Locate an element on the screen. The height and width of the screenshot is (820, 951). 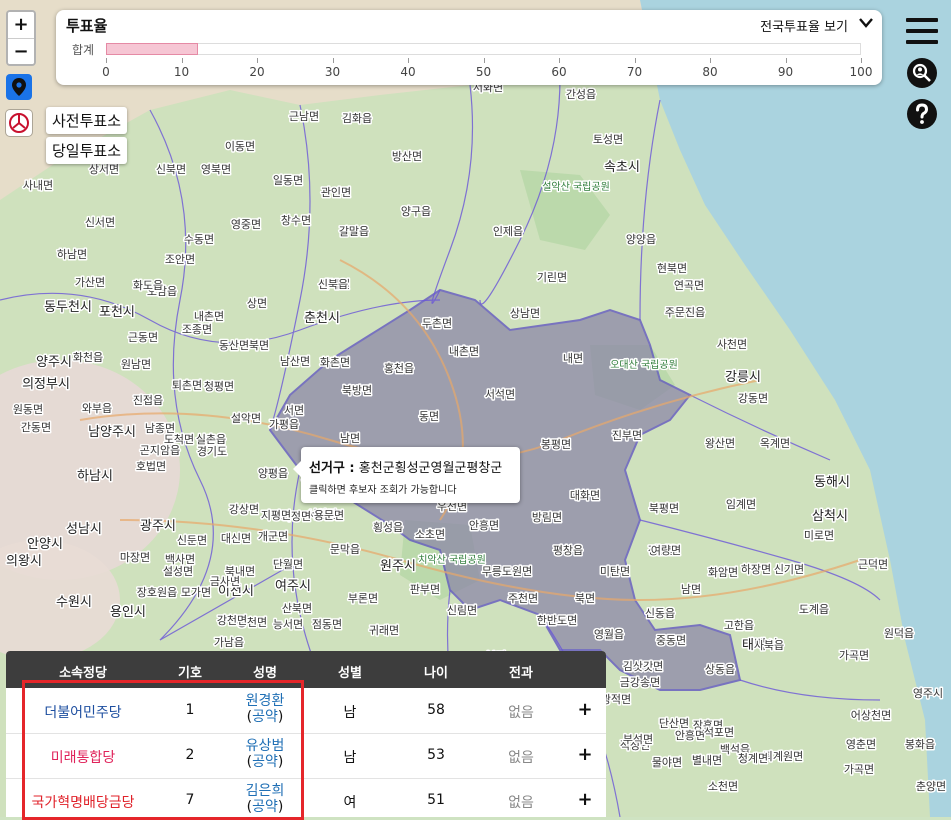
map-place-label: 수동면 is located at coordinates (199, 239).